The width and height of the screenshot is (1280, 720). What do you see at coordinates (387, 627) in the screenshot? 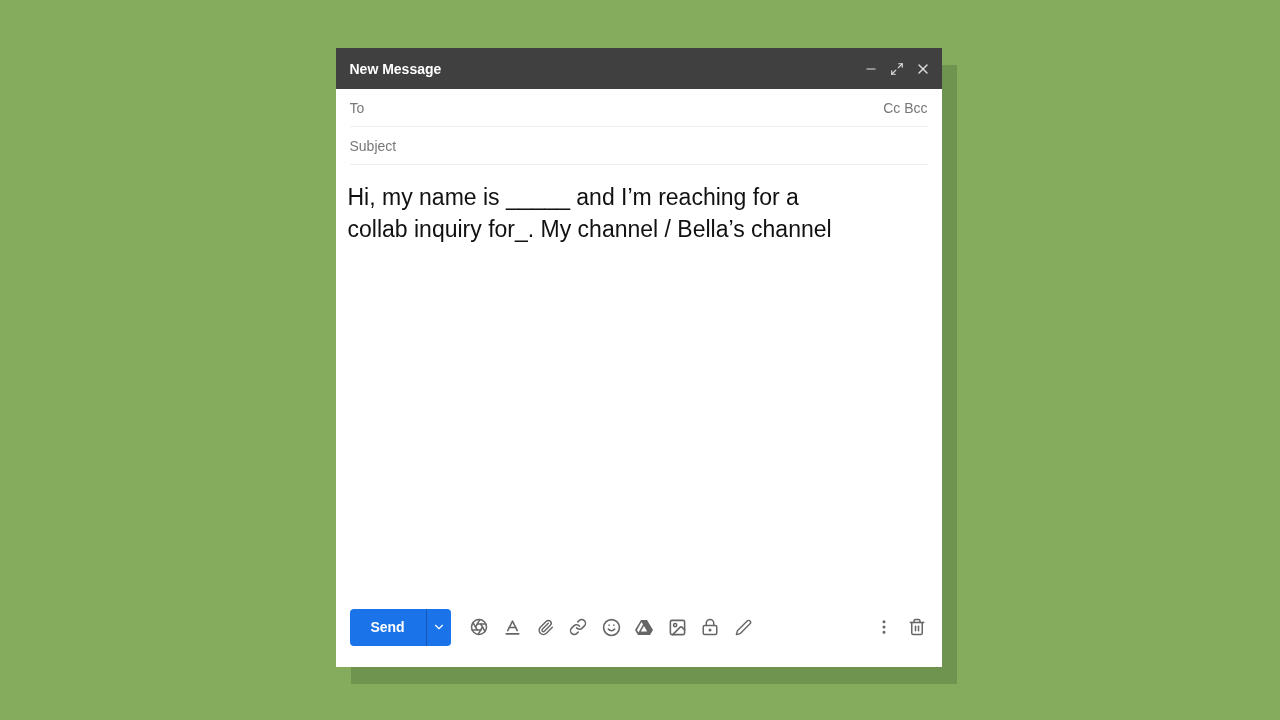
I see `send-button: Send` at bounding box center [387, 627].